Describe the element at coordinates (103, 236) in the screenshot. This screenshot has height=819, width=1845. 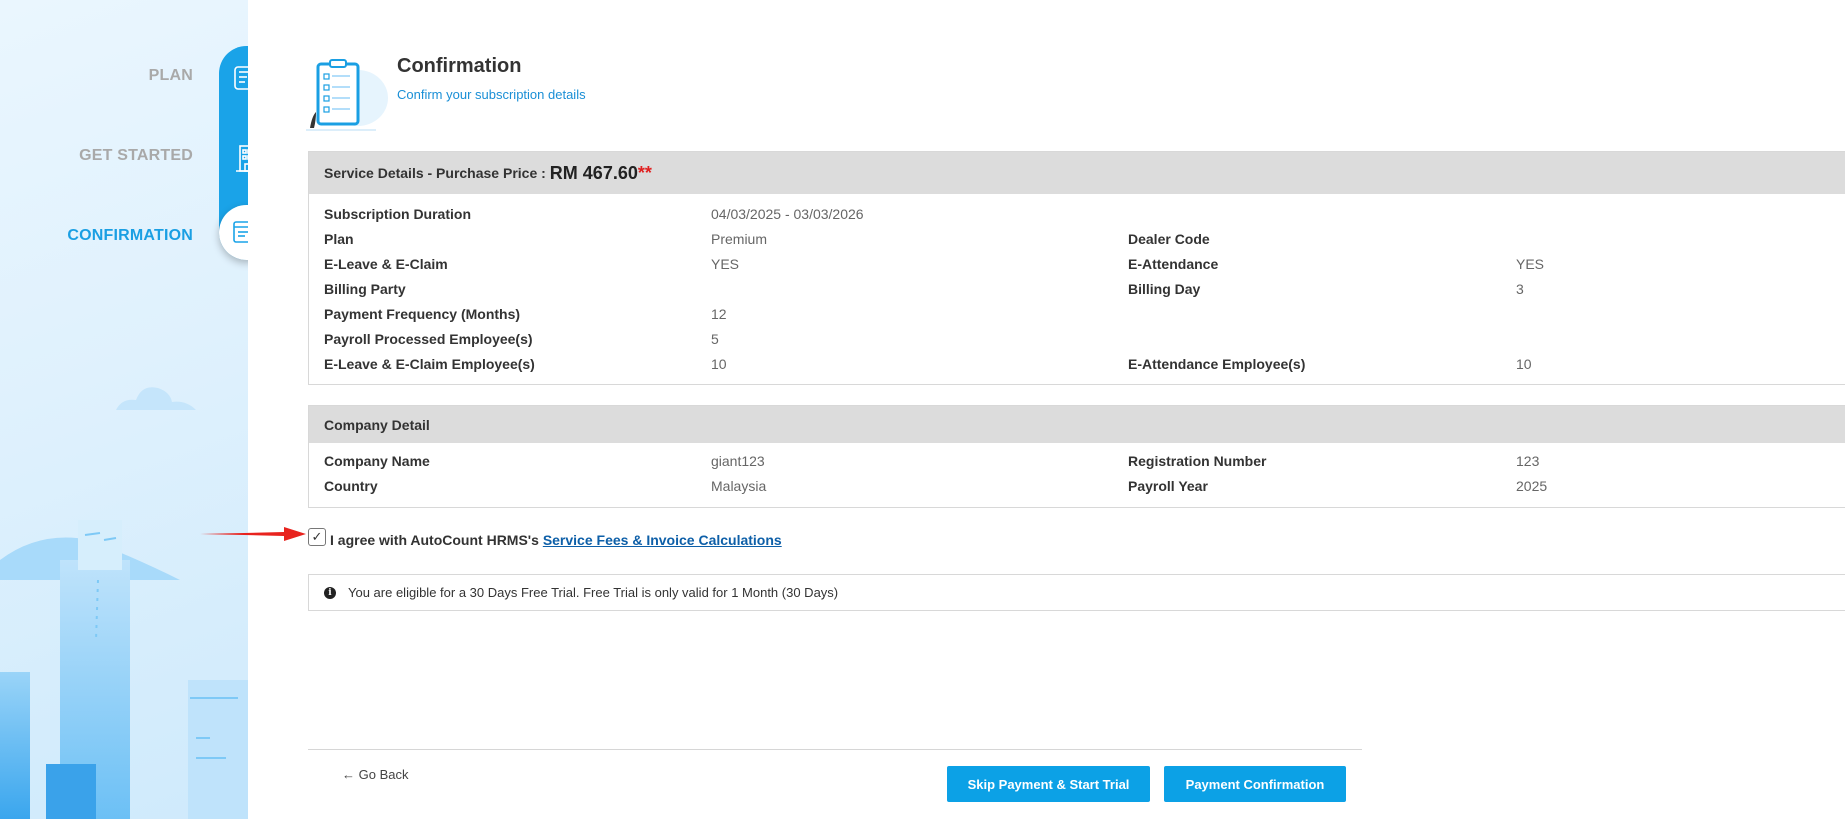
I see `step-label-confirmation: CONFIRMATION` at that location.